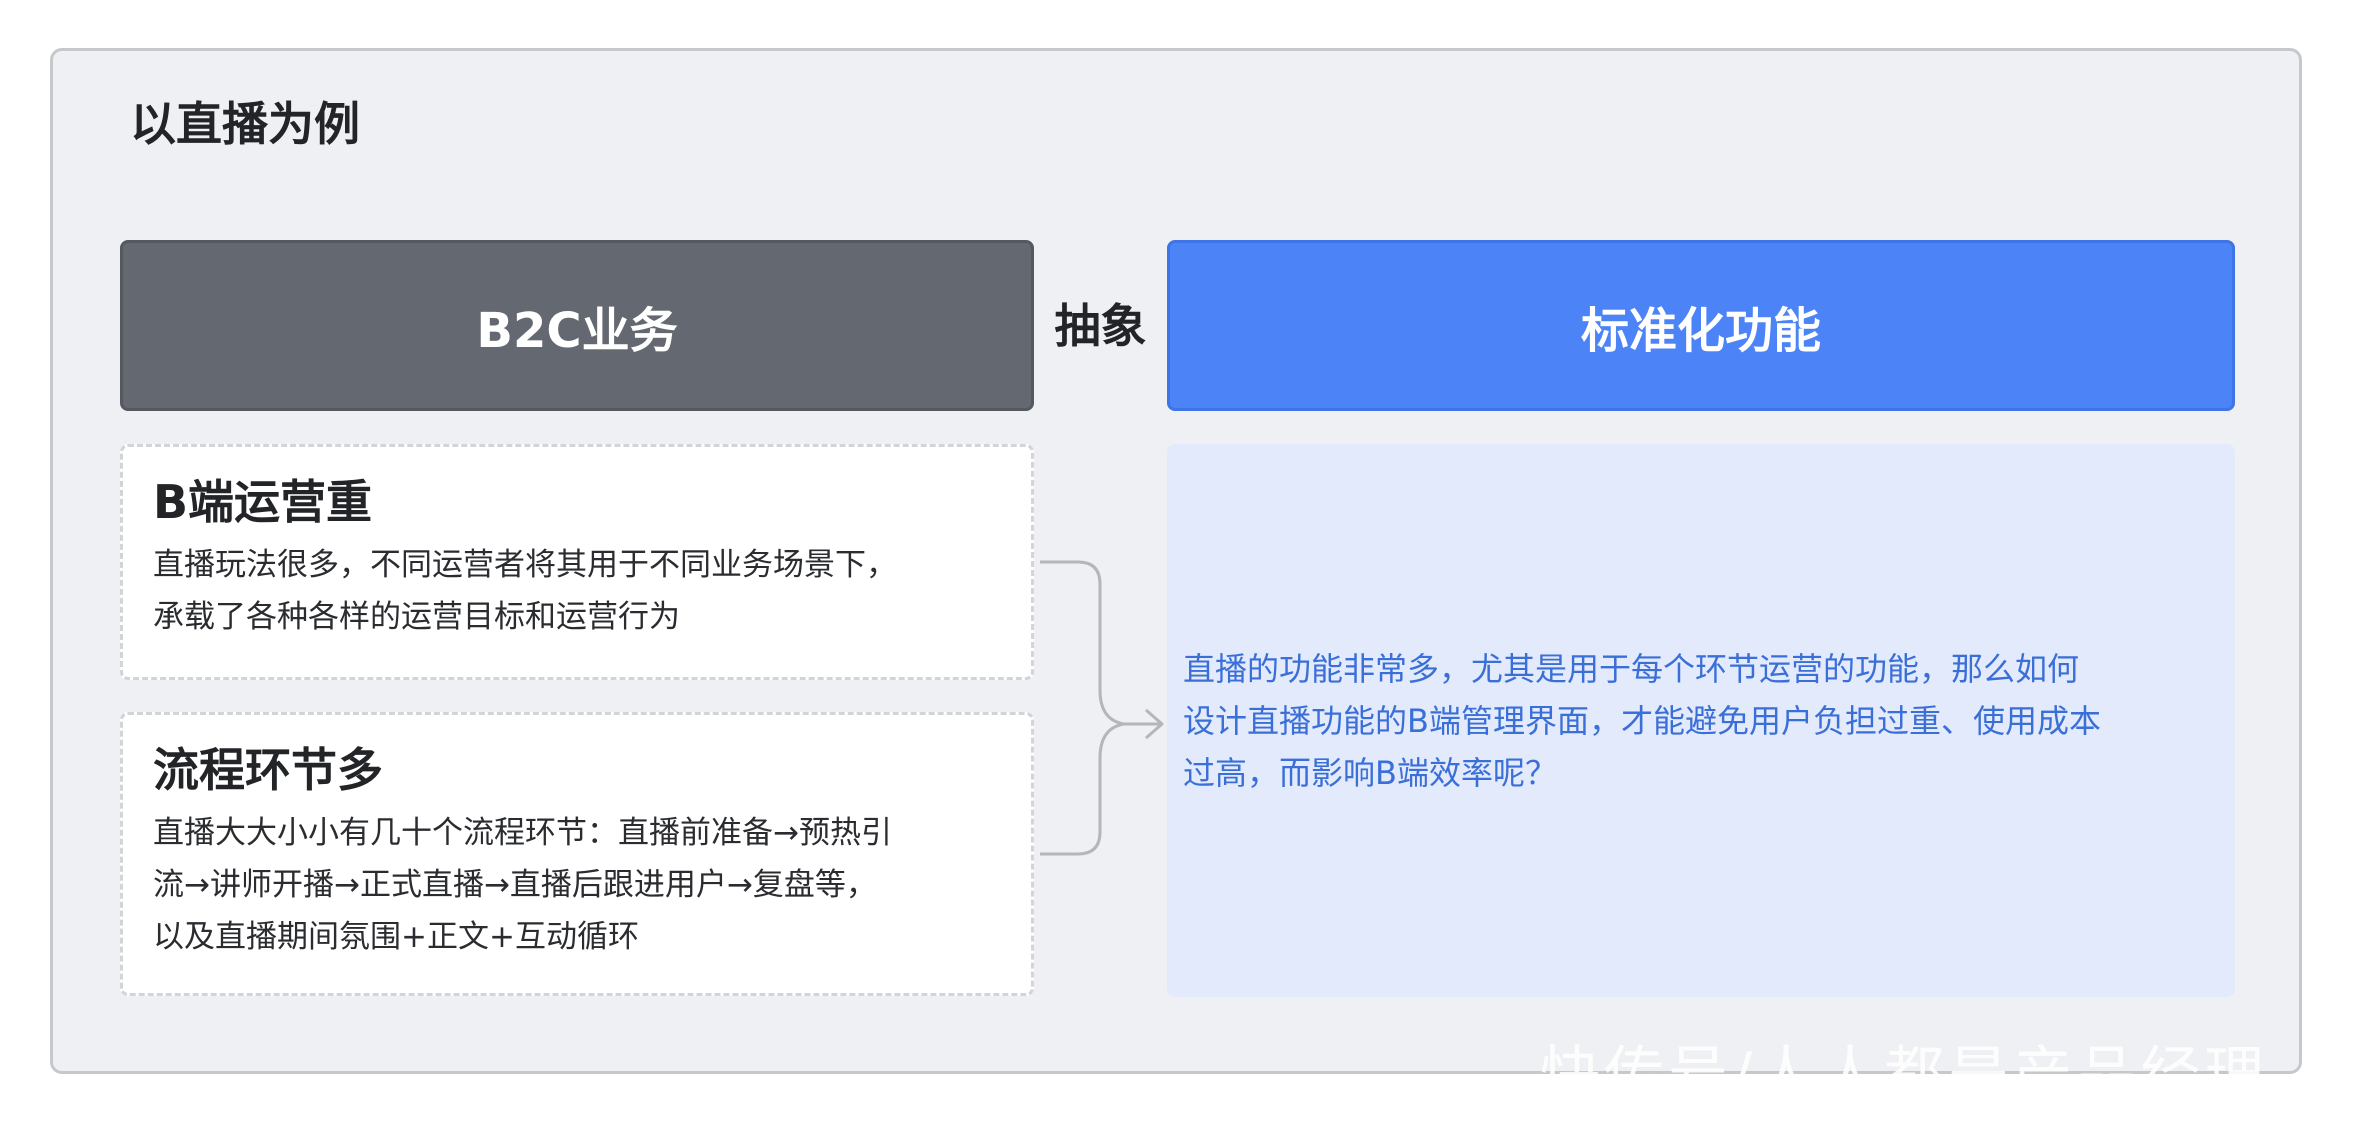 The height and width of the screenshot is (1124, 2354). I want to click on bracket-bottom-curve, so click(1082, 789).